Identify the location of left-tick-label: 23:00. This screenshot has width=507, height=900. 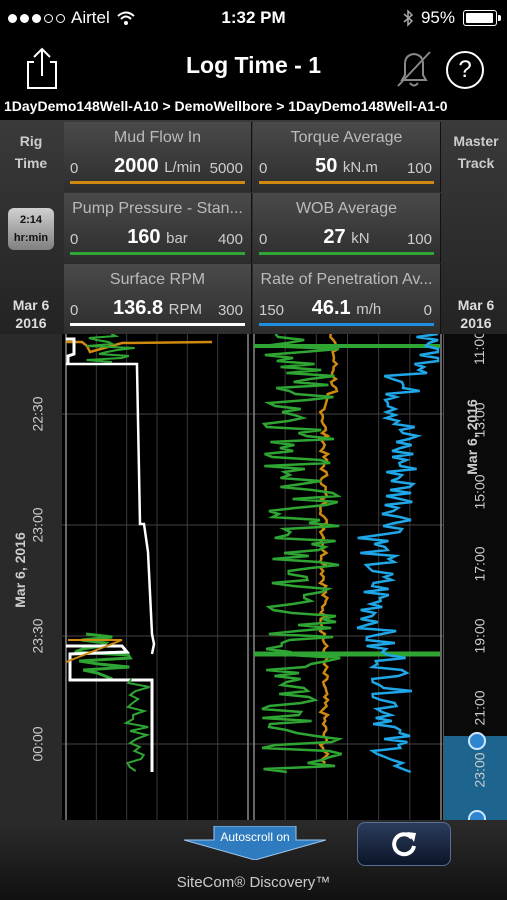
(37, 525).